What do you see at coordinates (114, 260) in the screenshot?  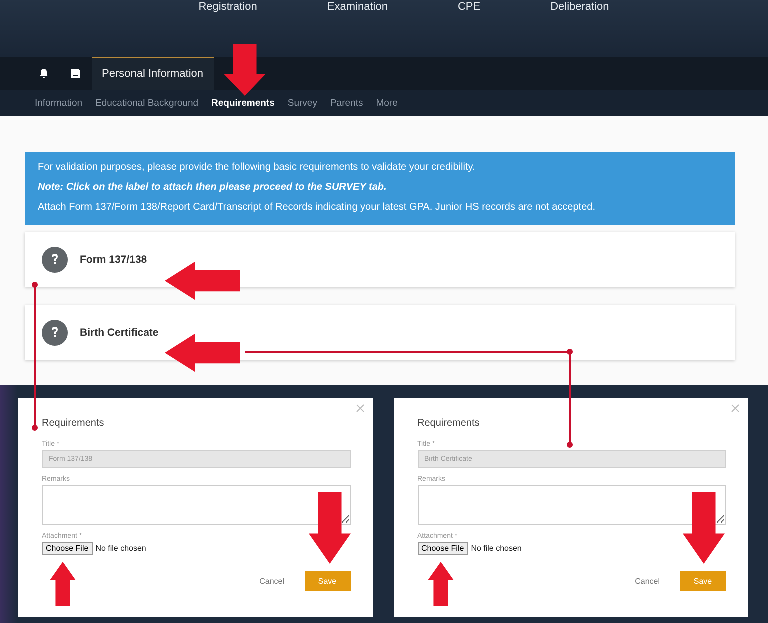 I see `requirement-label: Form 137/138` at bounding box center [114, 260].